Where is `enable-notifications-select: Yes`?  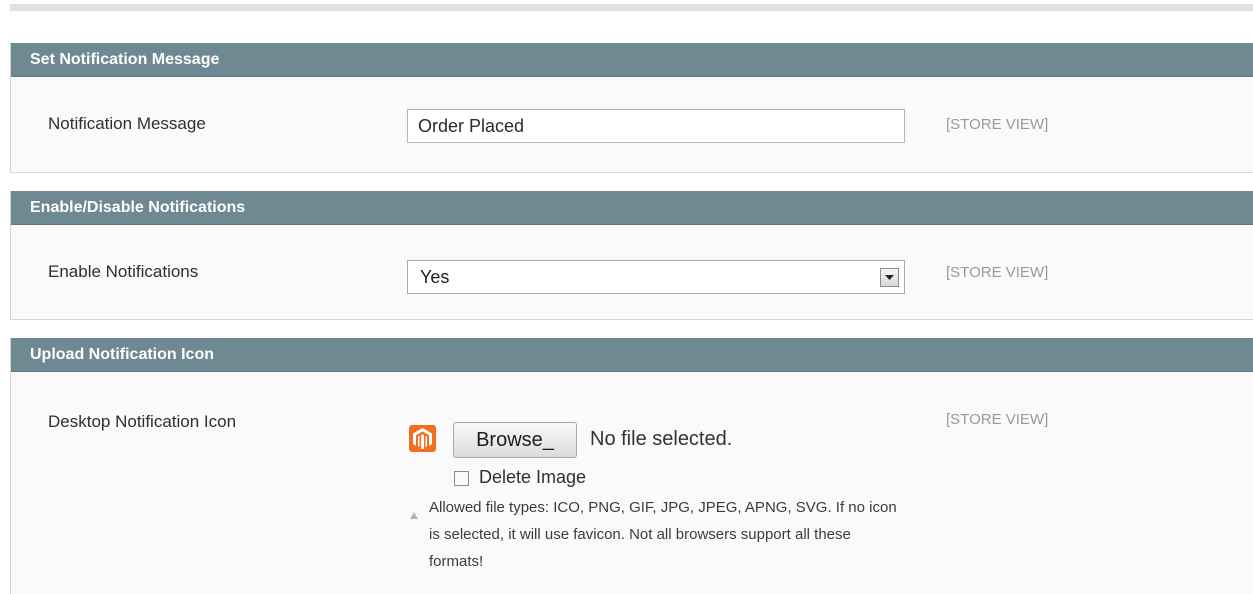
enable-notifications-select: Yes is located at coordinates (656, 277).